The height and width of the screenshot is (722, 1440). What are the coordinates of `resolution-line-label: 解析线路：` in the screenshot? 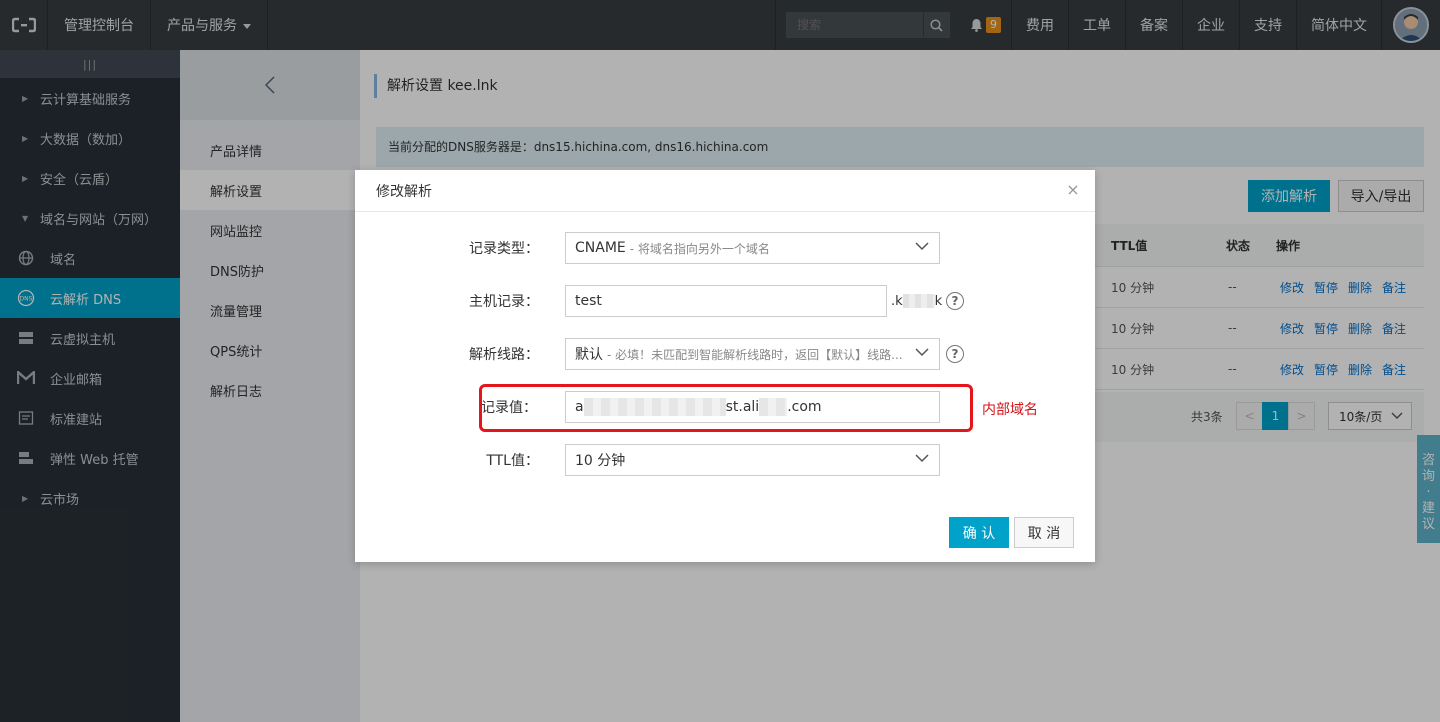 It's located at (504, 355).